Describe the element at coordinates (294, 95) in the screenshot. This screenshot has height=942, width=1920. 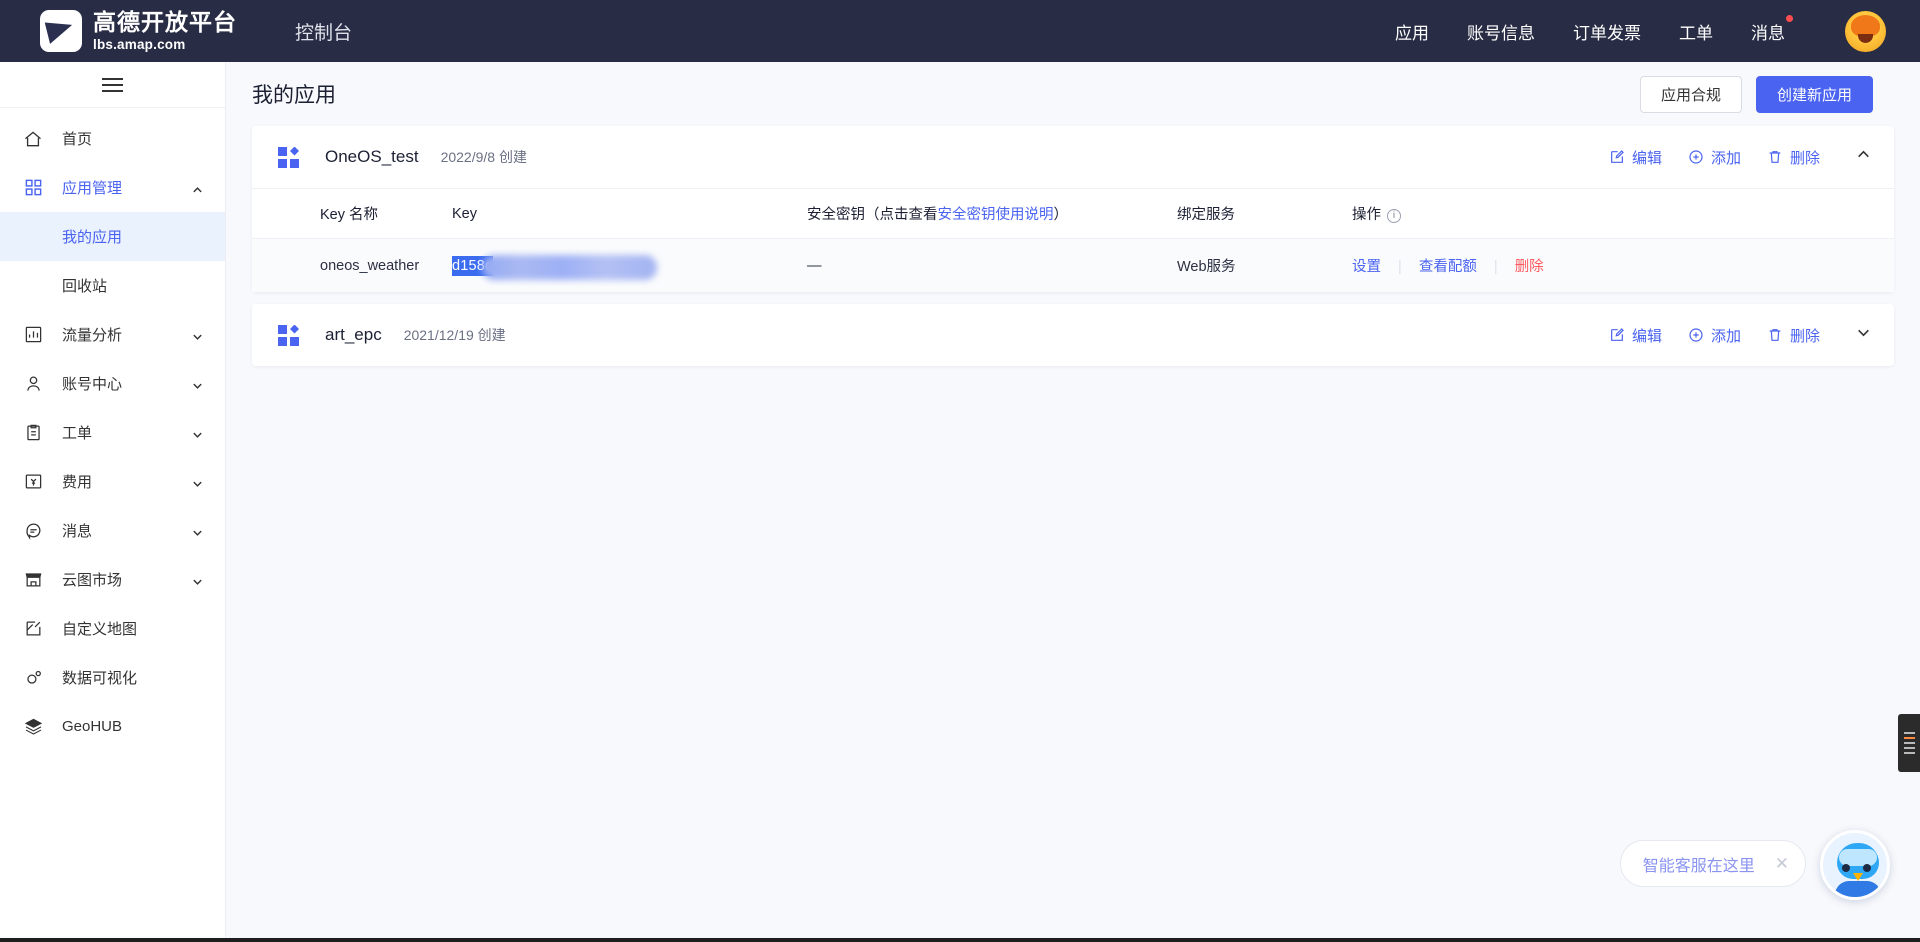
I see `page-title: 我的应用` at that location.